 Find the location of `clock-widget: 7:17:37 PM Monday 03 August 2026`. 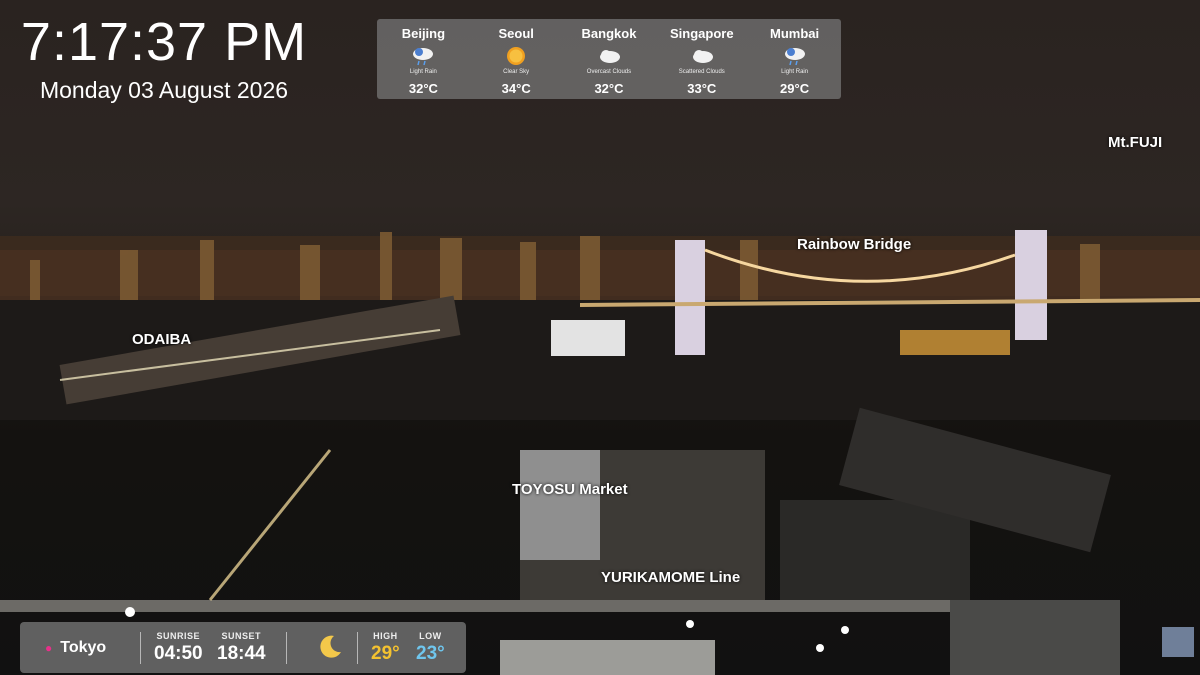

clock-widget: 7:17:37 PM Monday 03 August 2026 is located at coordinates (164, 59).